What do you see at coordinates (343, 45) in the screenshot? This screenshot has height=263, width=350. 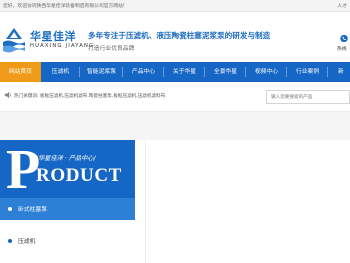 I see `hotline: 热线` at bounding box center [343, 45].